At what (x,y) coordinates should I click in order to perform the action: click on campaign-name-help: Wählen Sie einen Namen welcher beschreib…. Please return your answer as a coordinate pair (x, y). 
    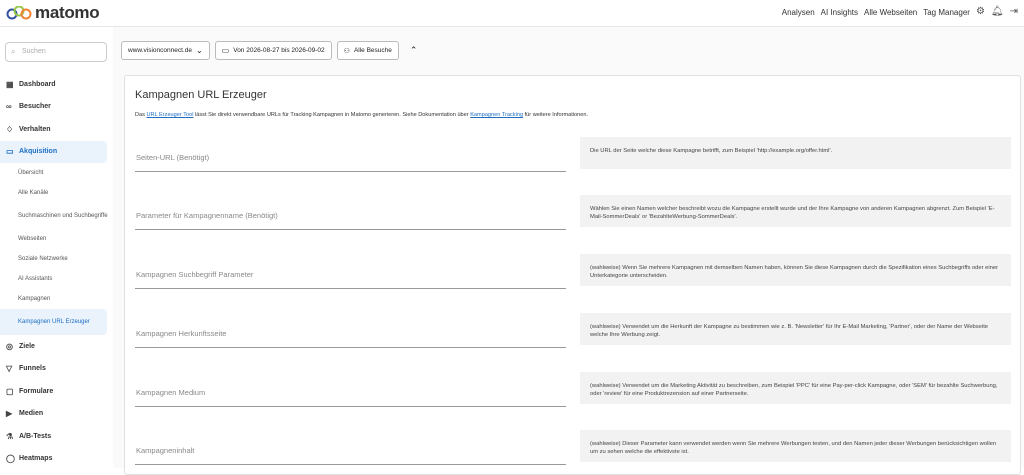
    Looking at the image, I should click on (795, 211).